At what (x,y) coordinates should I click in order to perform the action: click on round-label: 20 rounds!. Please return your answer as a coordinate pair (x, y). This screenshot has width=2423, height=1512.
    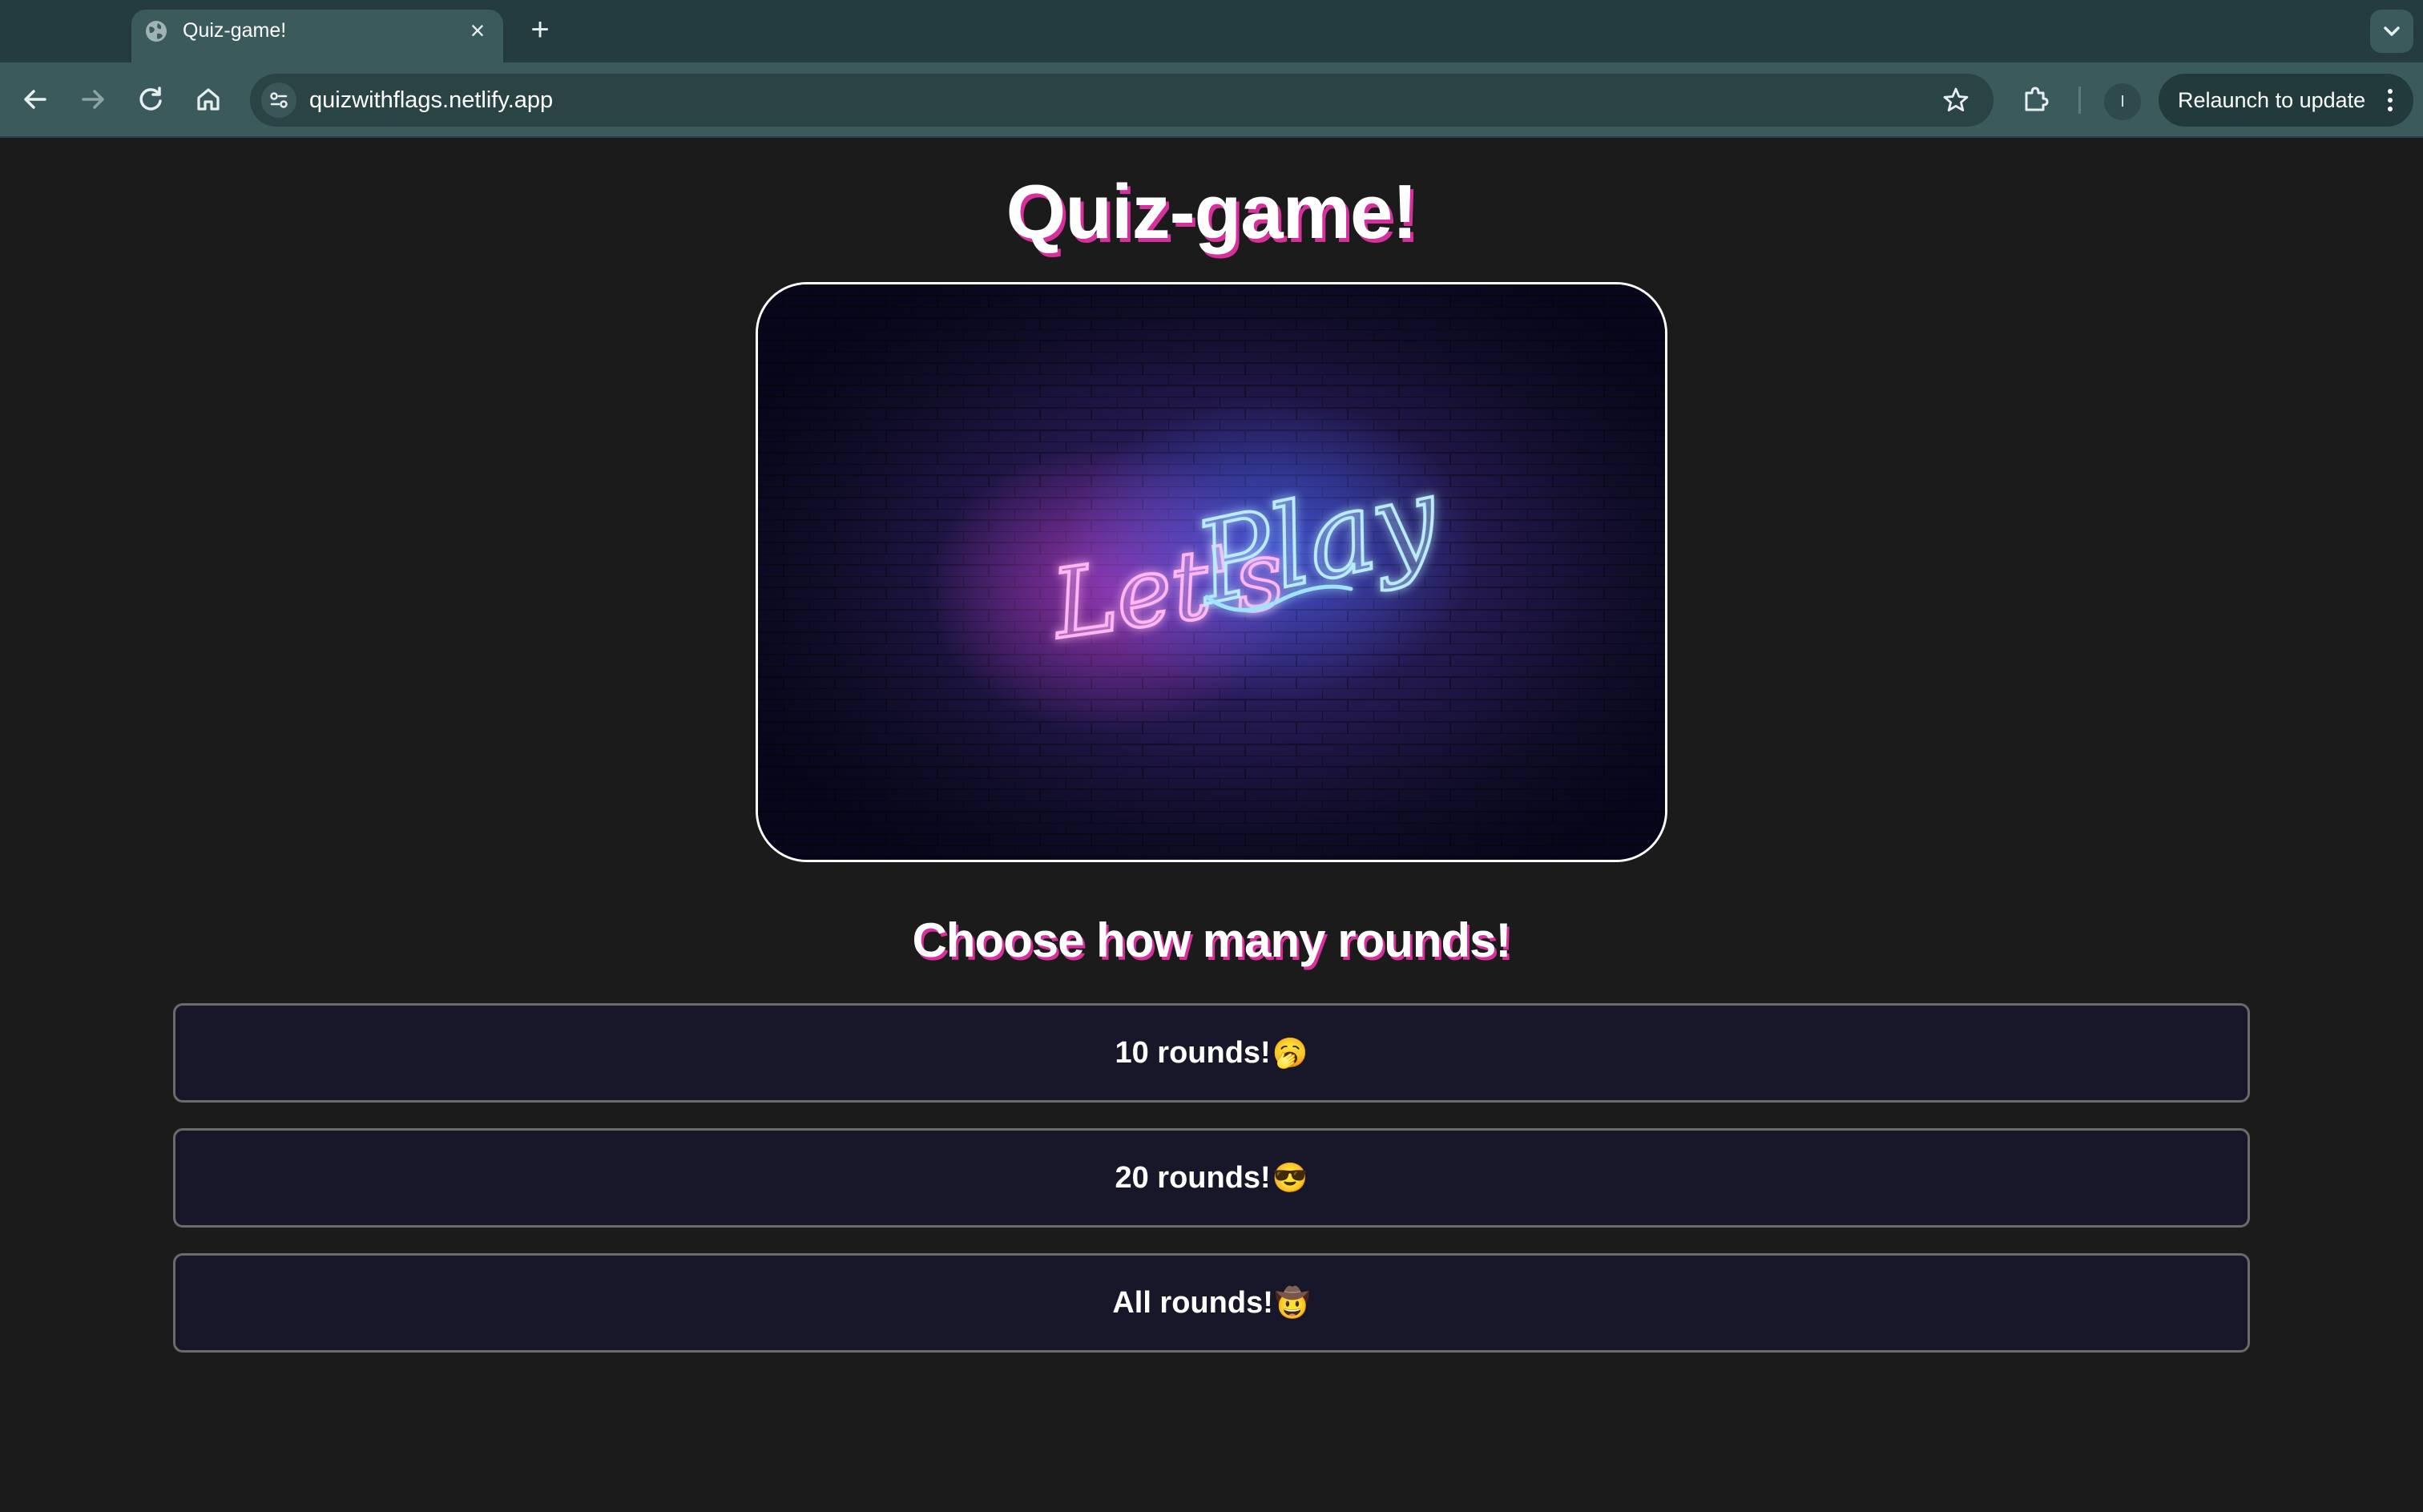
    Looking at the image, I should click on (1193, 1178).